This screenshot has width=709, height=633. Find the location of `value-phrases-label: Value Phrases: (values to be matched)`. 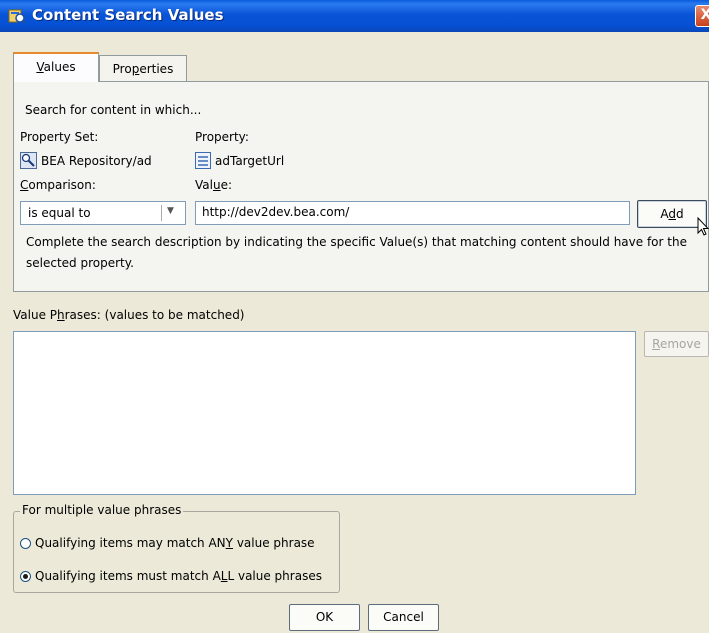

value-phrases-label: Value Phrases: (values to be matched) is located at coordinates (129, 315).